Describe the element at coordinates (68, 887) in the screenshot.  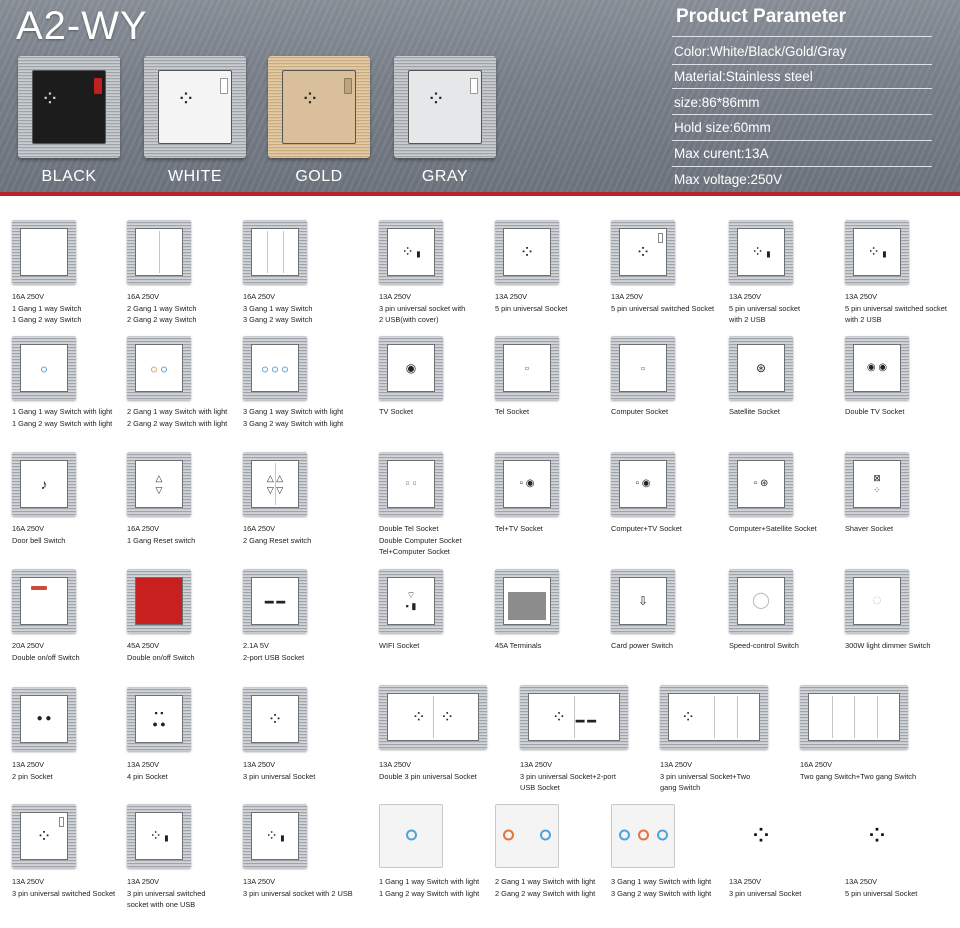
I see `product-caption: 13A 250V 3 pin universal switched Socket` at that location.